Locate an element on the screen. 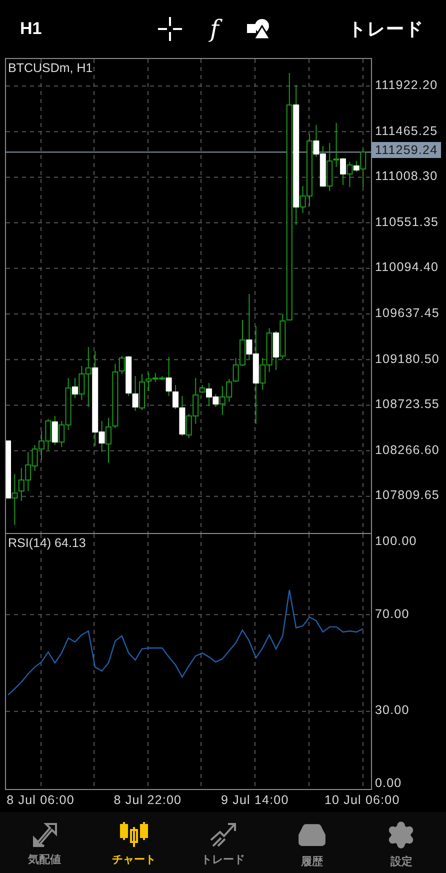  time-axis-label: 10 Jul 06:00 is located at coordinates (362, 800).